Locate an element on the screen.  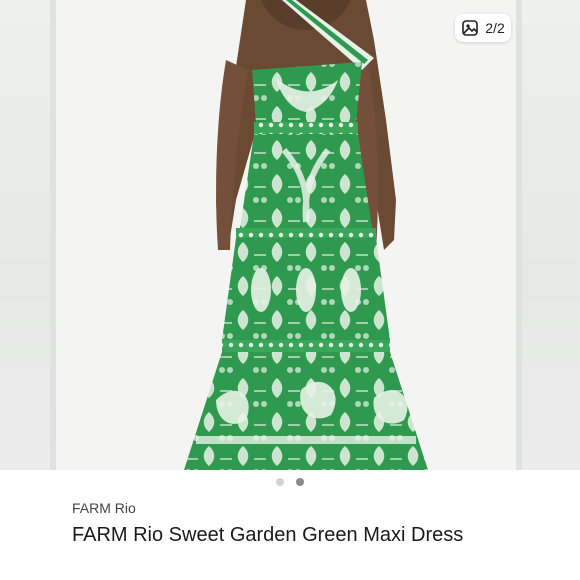
blurred-left-margin is located at coordinates (28, 235).